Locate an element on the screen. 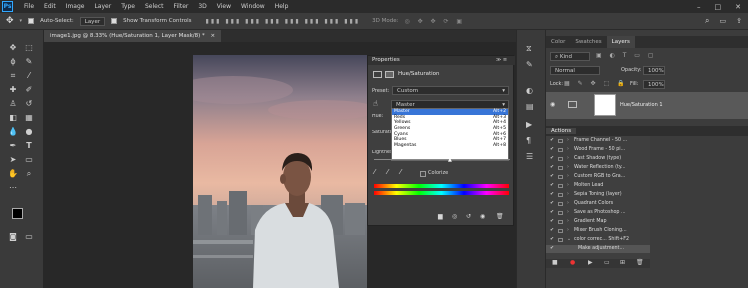 This screenshot has width=748, height=288. quick-mask-icon: ◙ is located at coordinates (13, 237).